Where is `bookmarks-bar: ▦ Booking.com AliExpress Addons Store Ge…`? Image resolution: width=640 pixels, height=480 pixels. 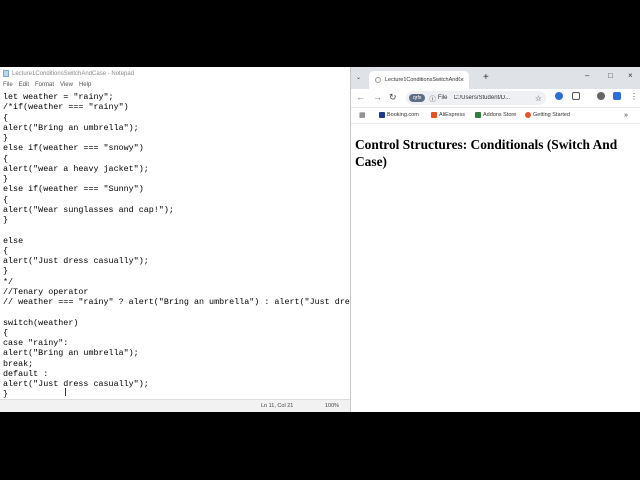 bookmarks-bar: ▦ Booking.com AliExpress Addons Store Ge… is located at coordinates (495, 116).